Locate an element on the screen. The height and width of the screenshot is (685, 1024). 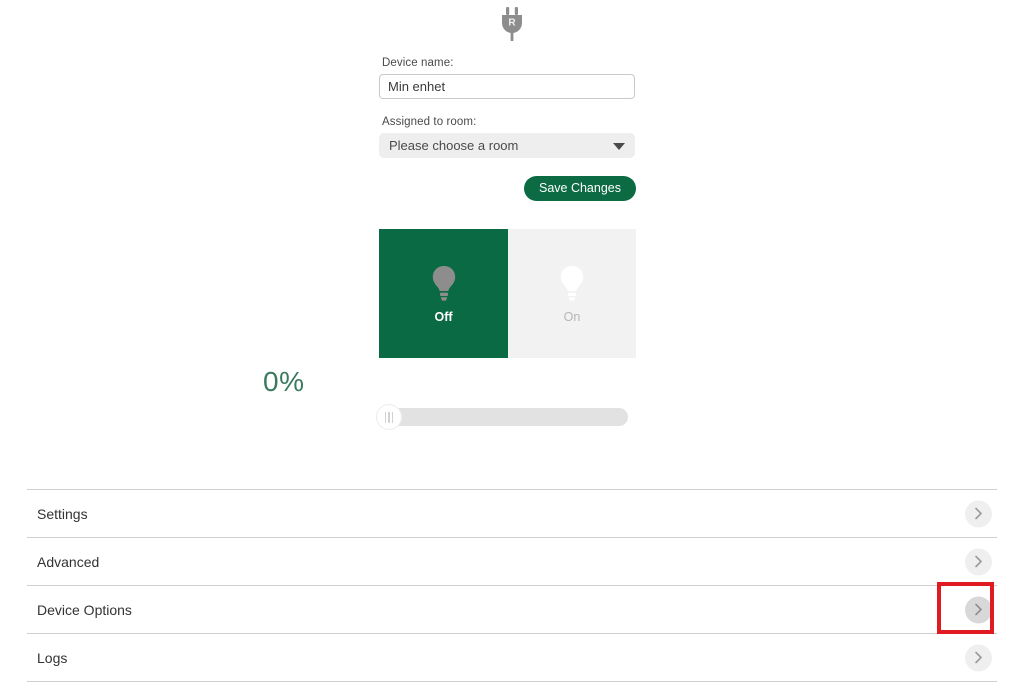
accordion-row-device-options: Device Options is located at coordinates (512, 609).